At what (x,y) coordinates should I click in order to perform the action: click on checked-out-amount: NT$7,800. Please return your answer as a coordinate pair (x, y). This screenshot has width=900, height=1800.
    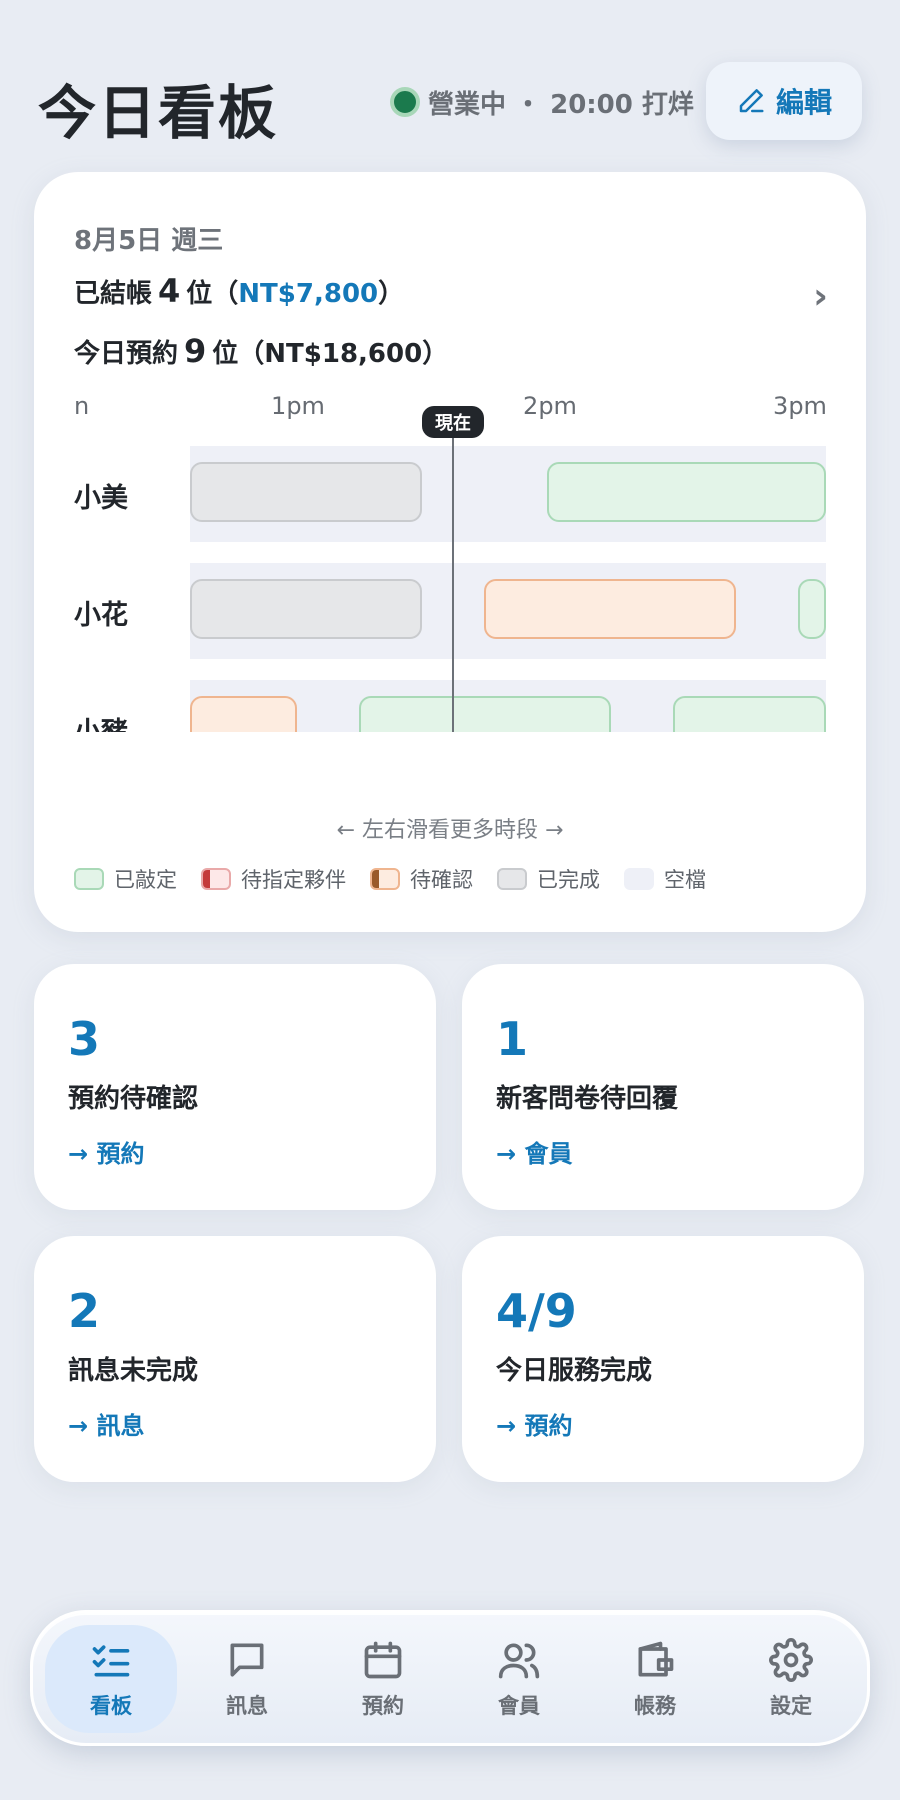
    Looking at the image, I should click on (308, 294).